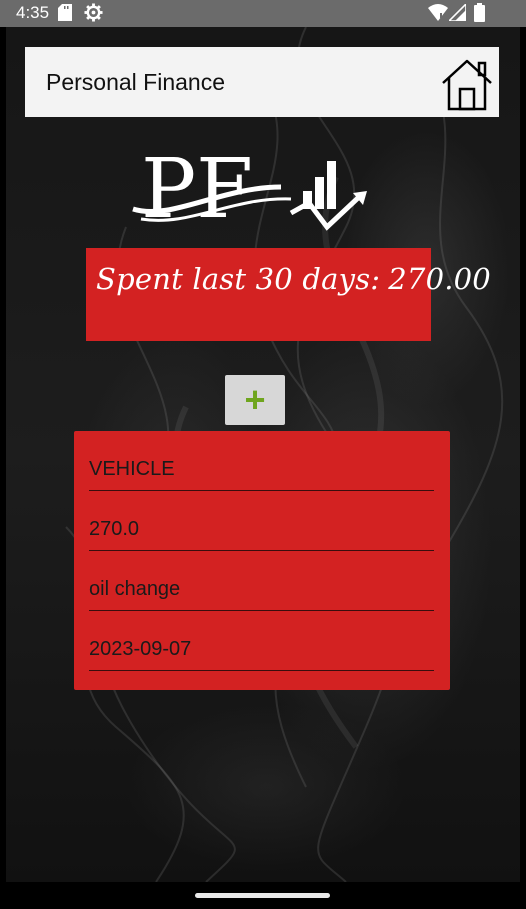 The width and height of the screenshot is (526, 909). Describe the element at coordinates (467, 83) in the screenshot. I see `home-icon` at that location.